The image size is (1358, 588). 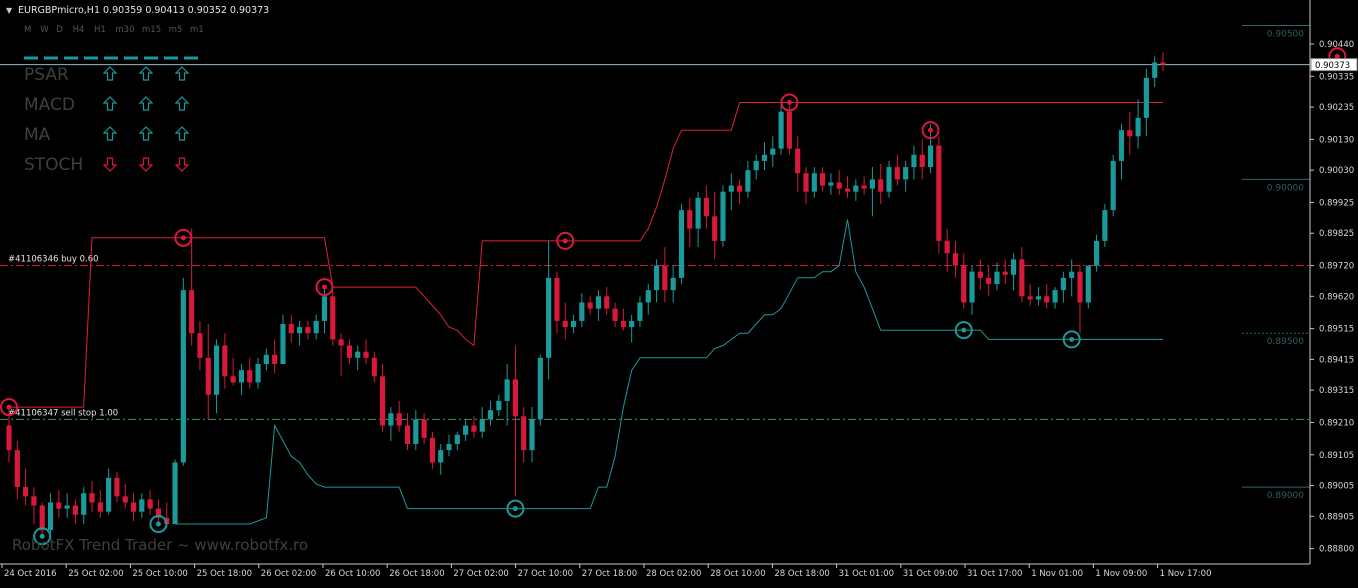 I want to click on y-tick-label: 0.89825, so click(x=1336, y=234).